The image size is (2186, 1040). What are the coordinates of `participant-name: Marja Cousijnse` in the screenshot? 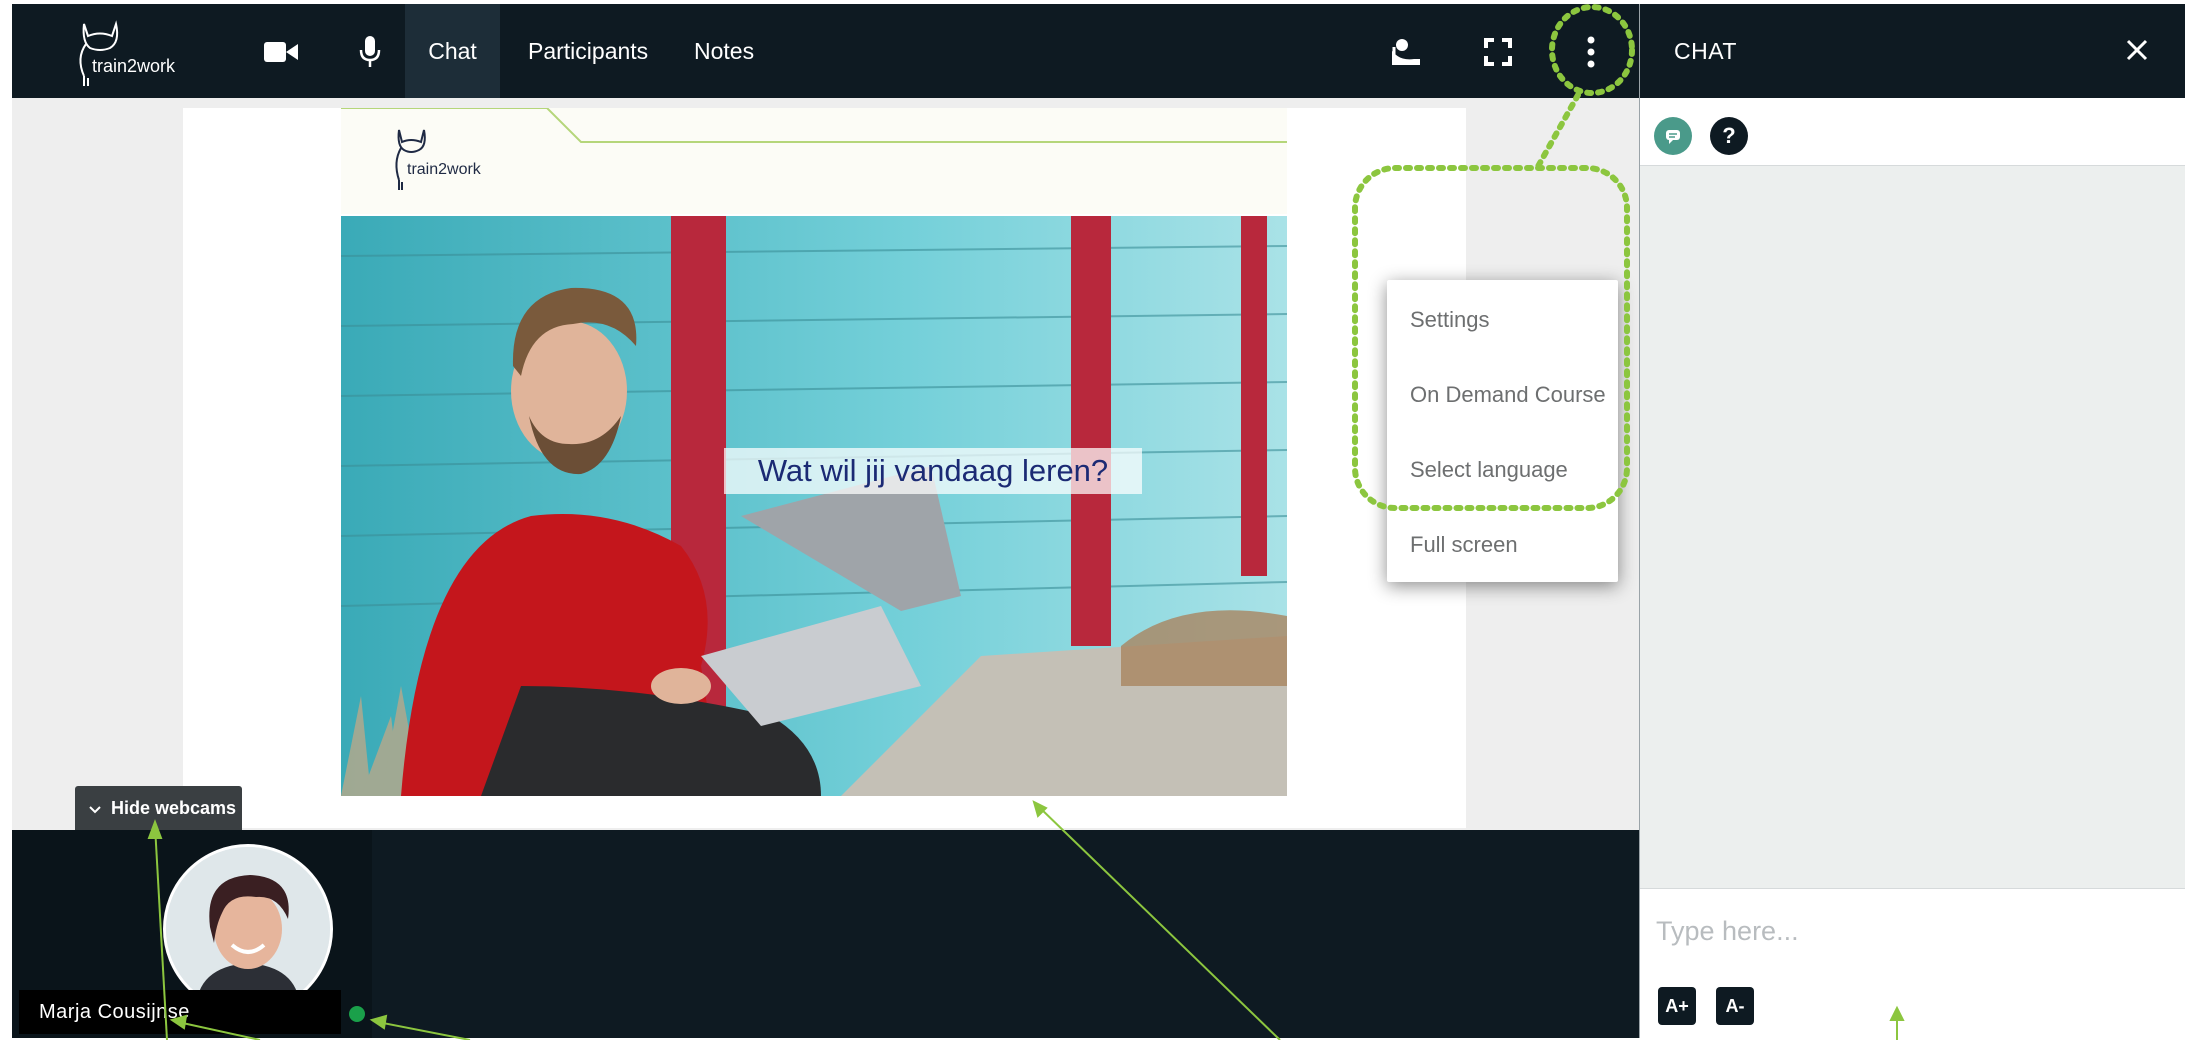 It's located at (180, 1012).